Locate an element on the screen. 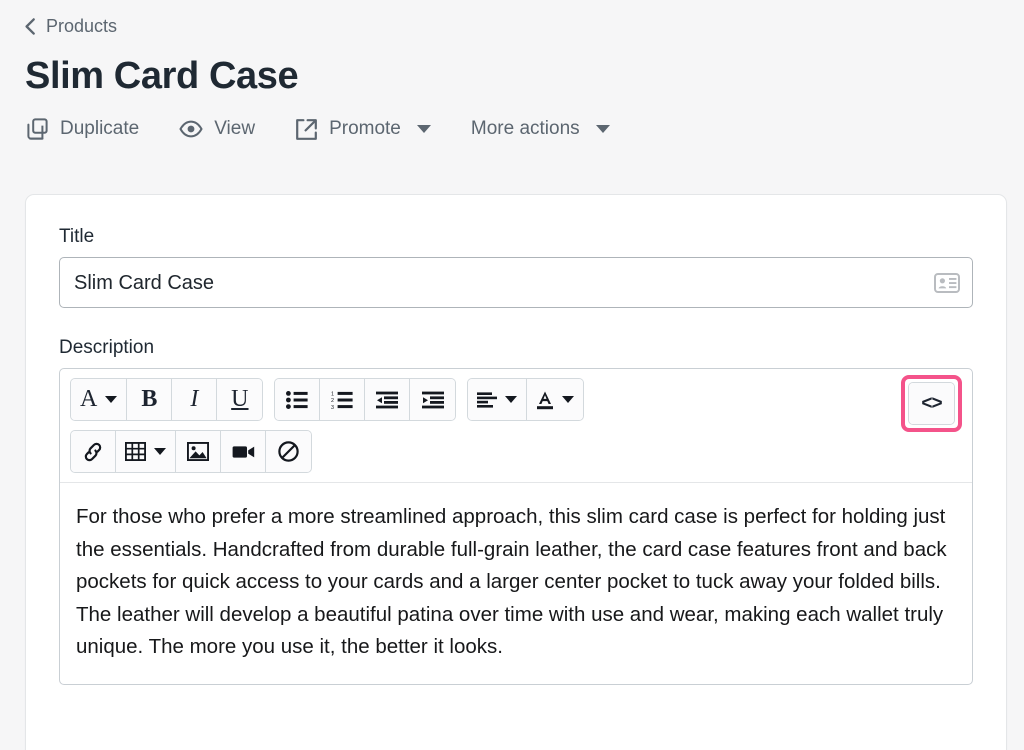 This screenshot has height=750, width=1024. italic-glyph: I is located at coordinates (194, 399).